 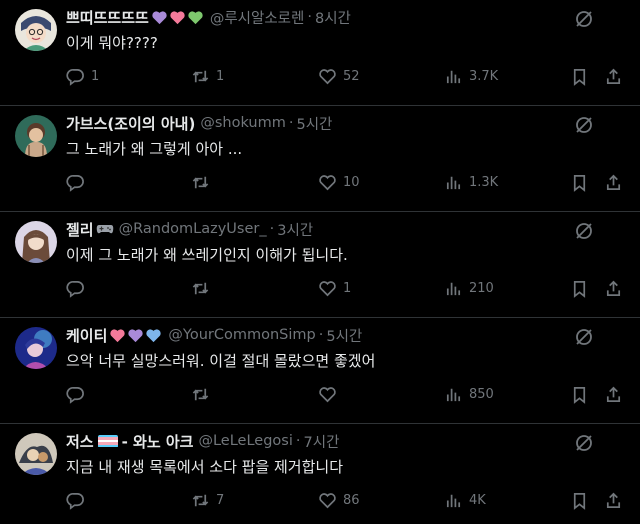 What do you see at coordinates (333, 17) in the screenshot?
I see `timestamp: 8시간` at bounding box center [333, 17].